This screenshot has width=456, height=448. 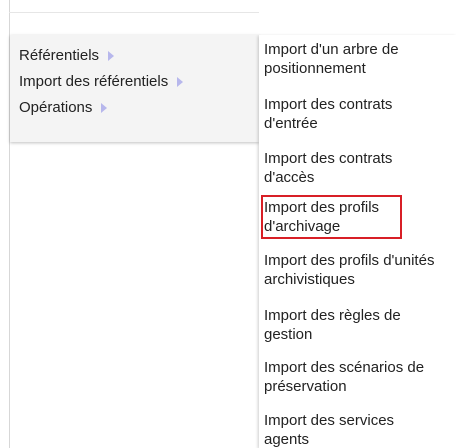 What do you see at coordinates (332, 325) in the screenshot?
I see `submenu-item-regles-gestion: Import des règles de gestion` at bounding box center [332, 325].